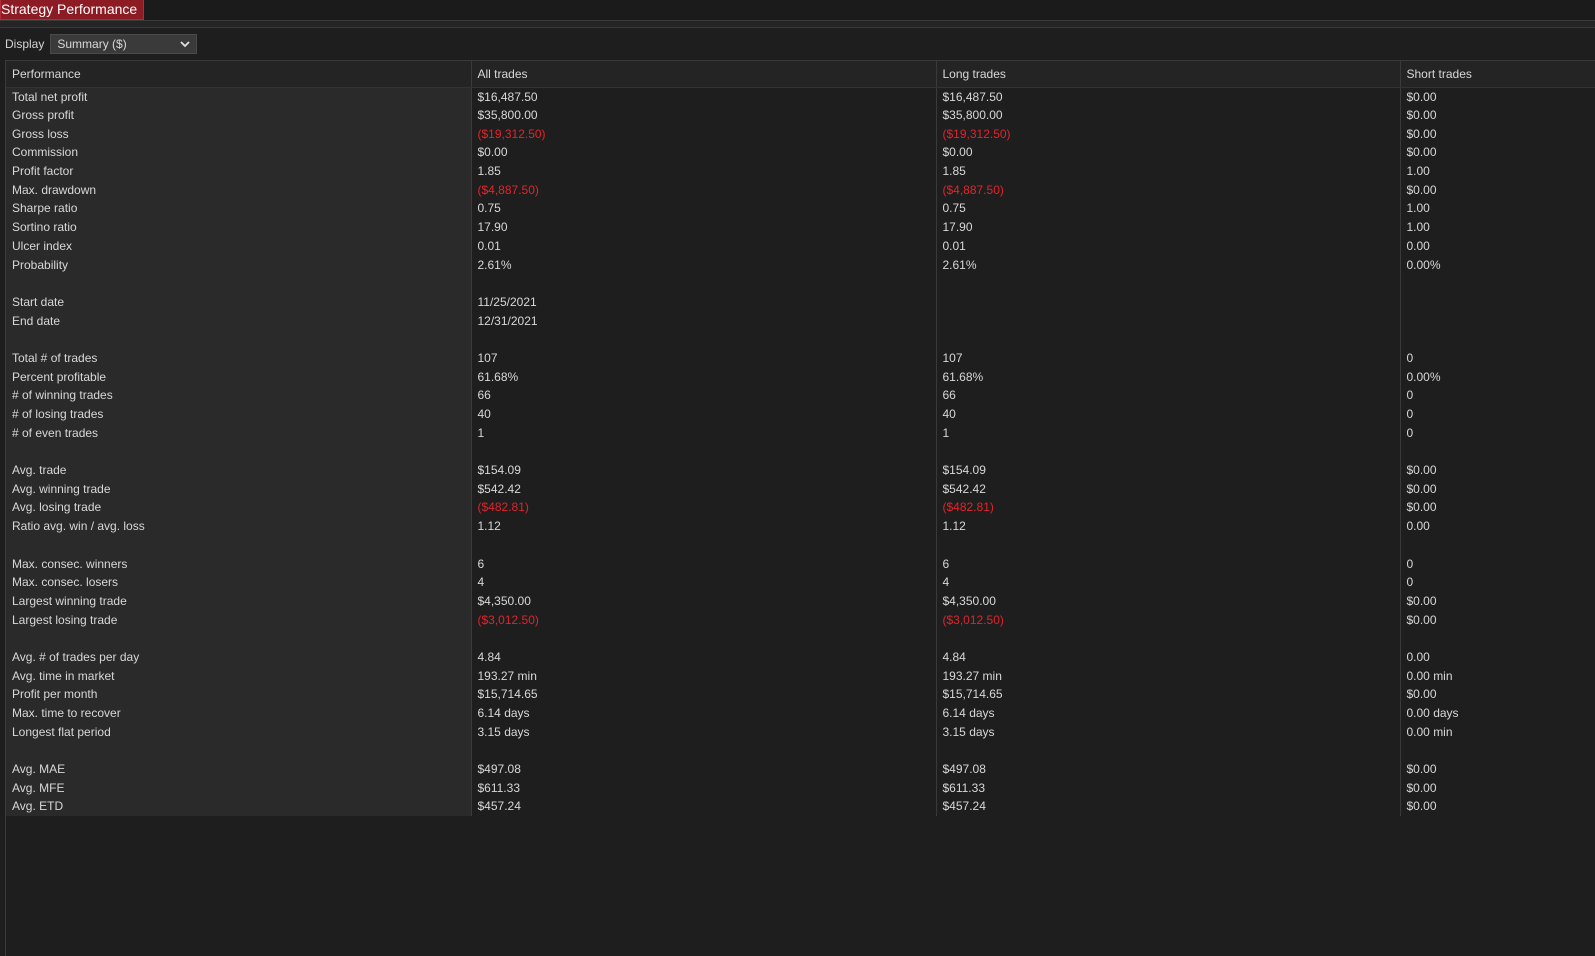 This screenshot has height=956, width=1595. Describe the element at coordinates (704, 489) in the screenshot. I see `all-trades-value: $542.42` at that location.